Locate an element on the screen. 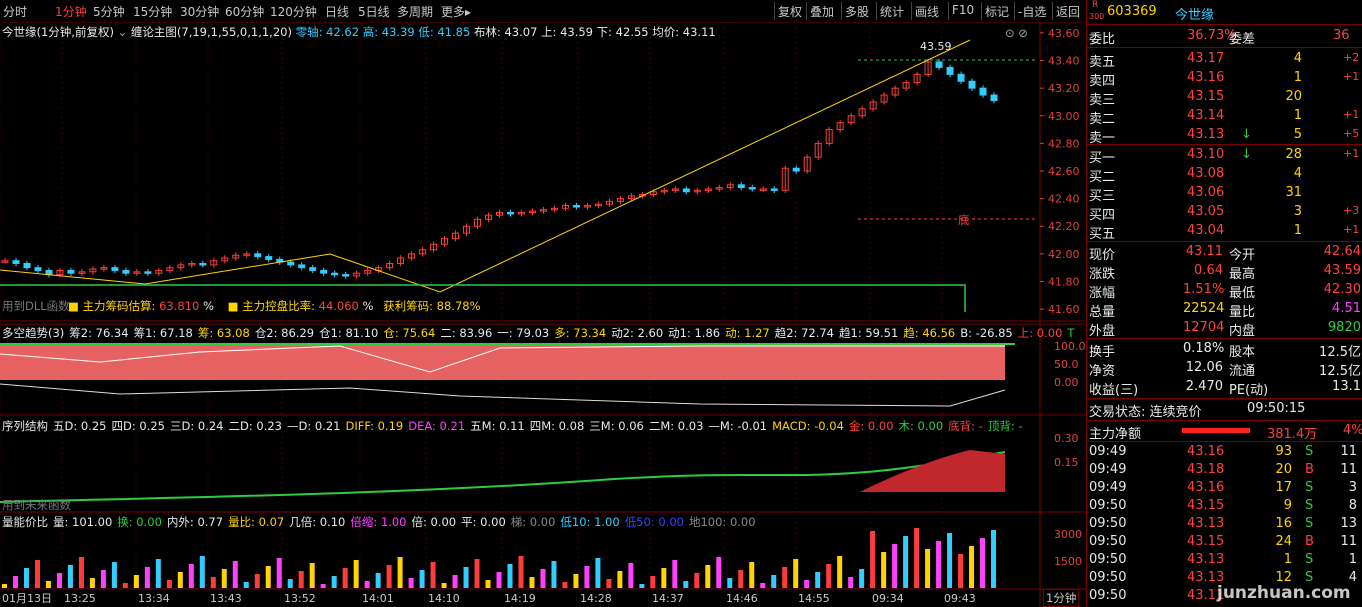  toolbar-button-8: 返回 is located at coordinates (1068, 11).